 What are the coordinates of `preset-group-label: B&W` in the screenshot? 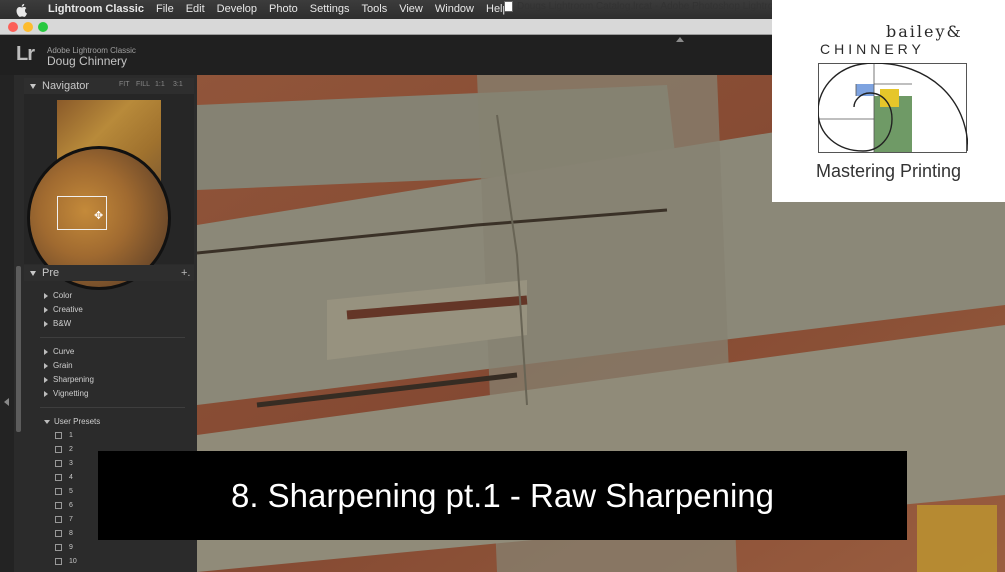 It's located at (62, 323).